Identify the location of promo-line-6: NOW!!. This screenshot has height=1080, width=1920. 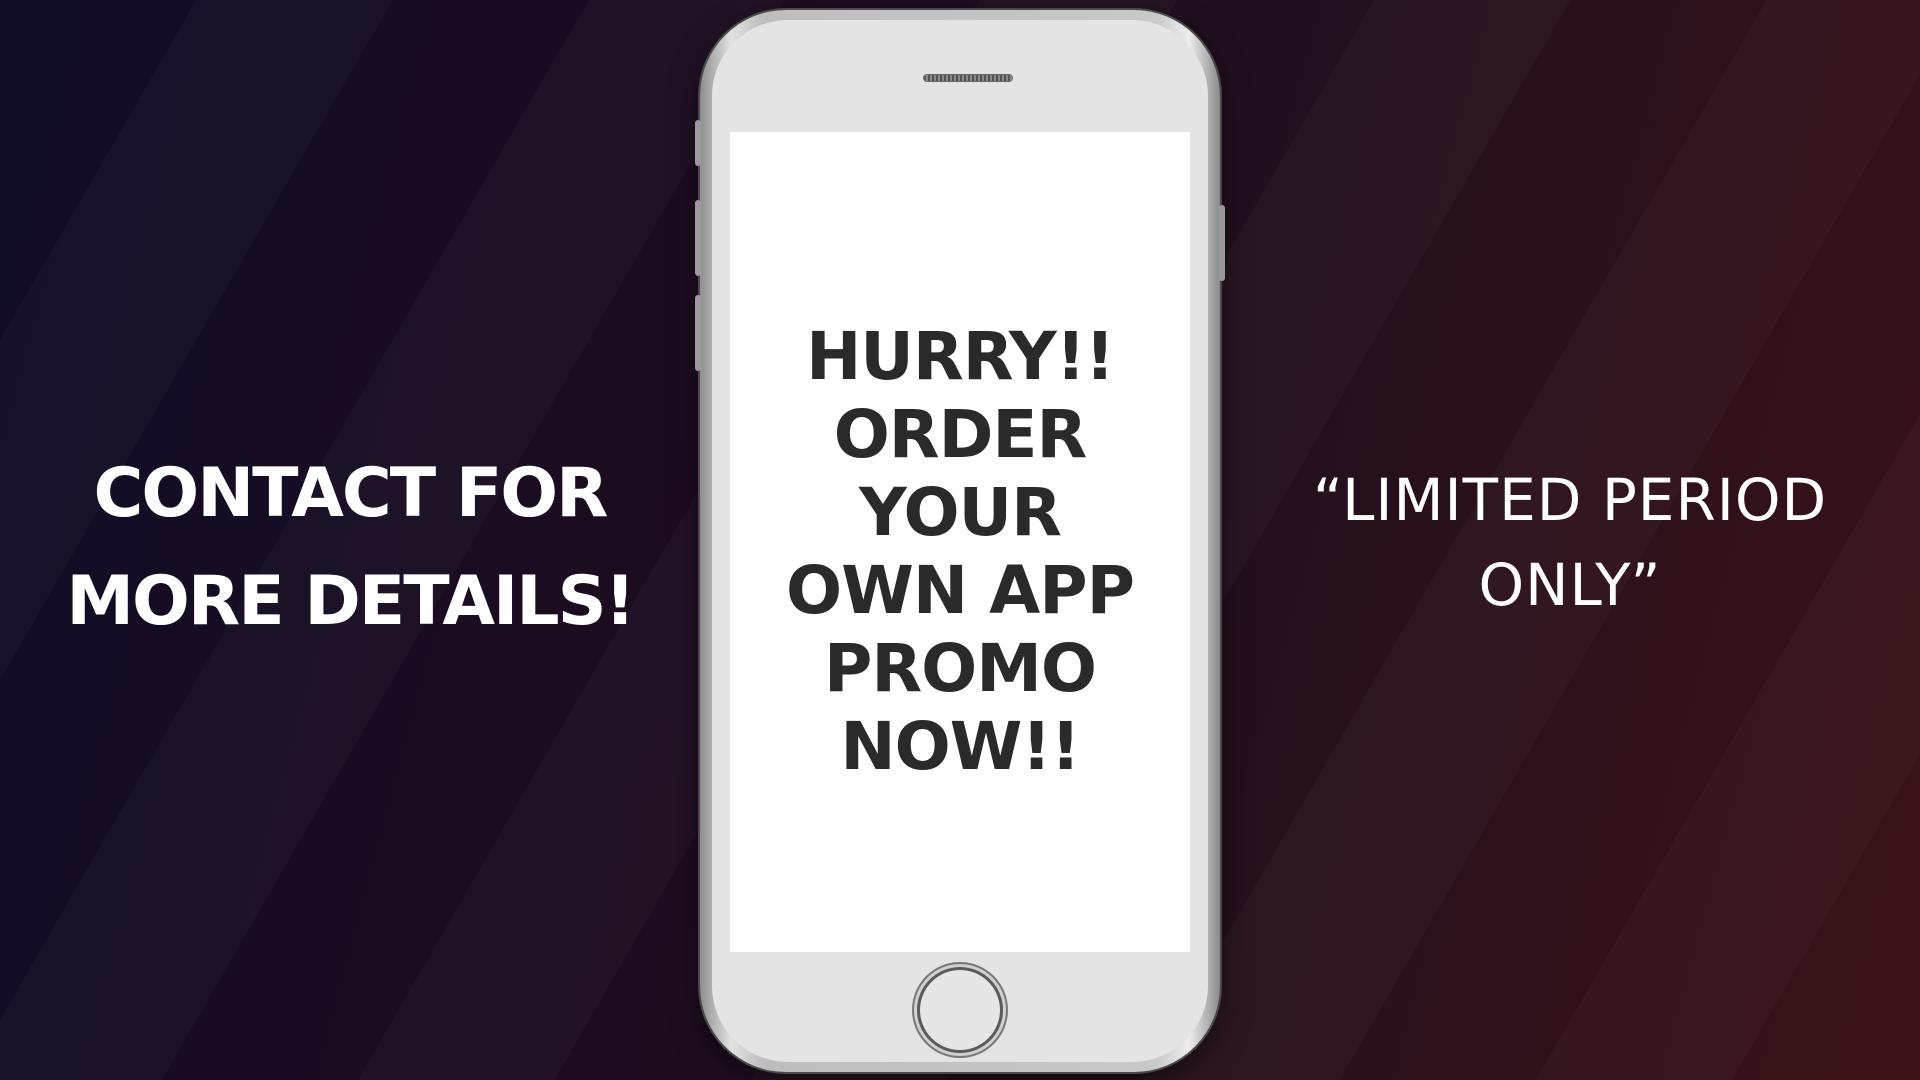
(960, 746).